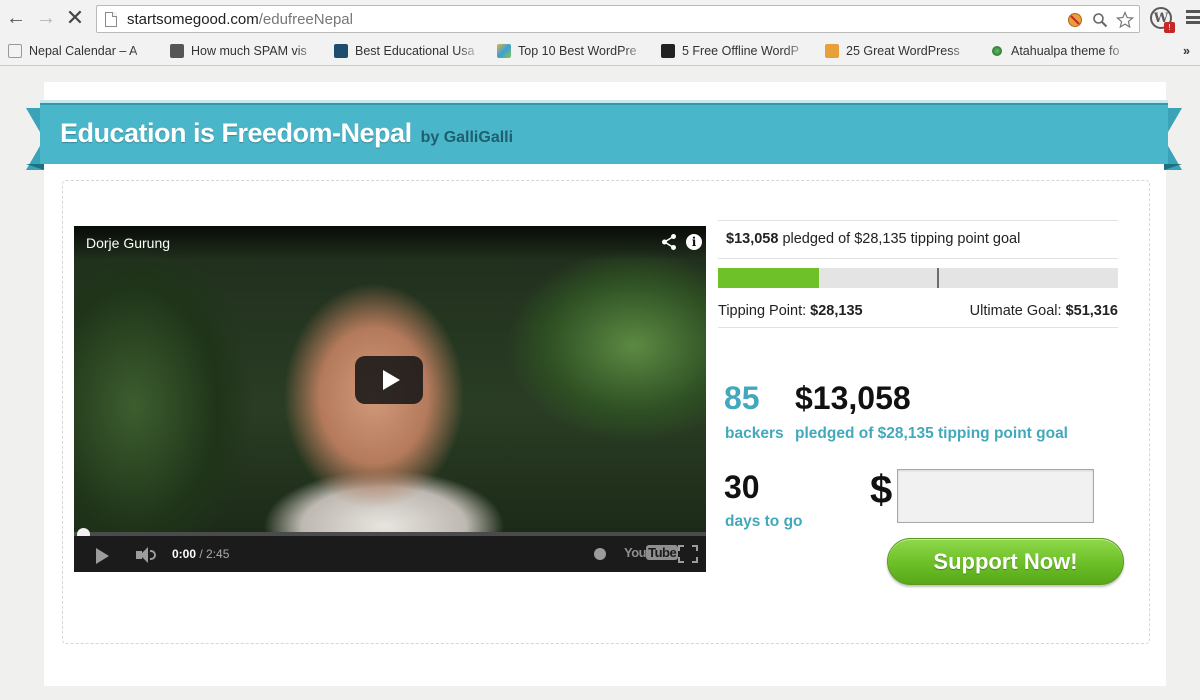 Image resolution: width=1200 pixels, height=700 pixels. Describe the element at coordinates (754, 433) in the screenshot. I see `backers-label: backers` at that location.